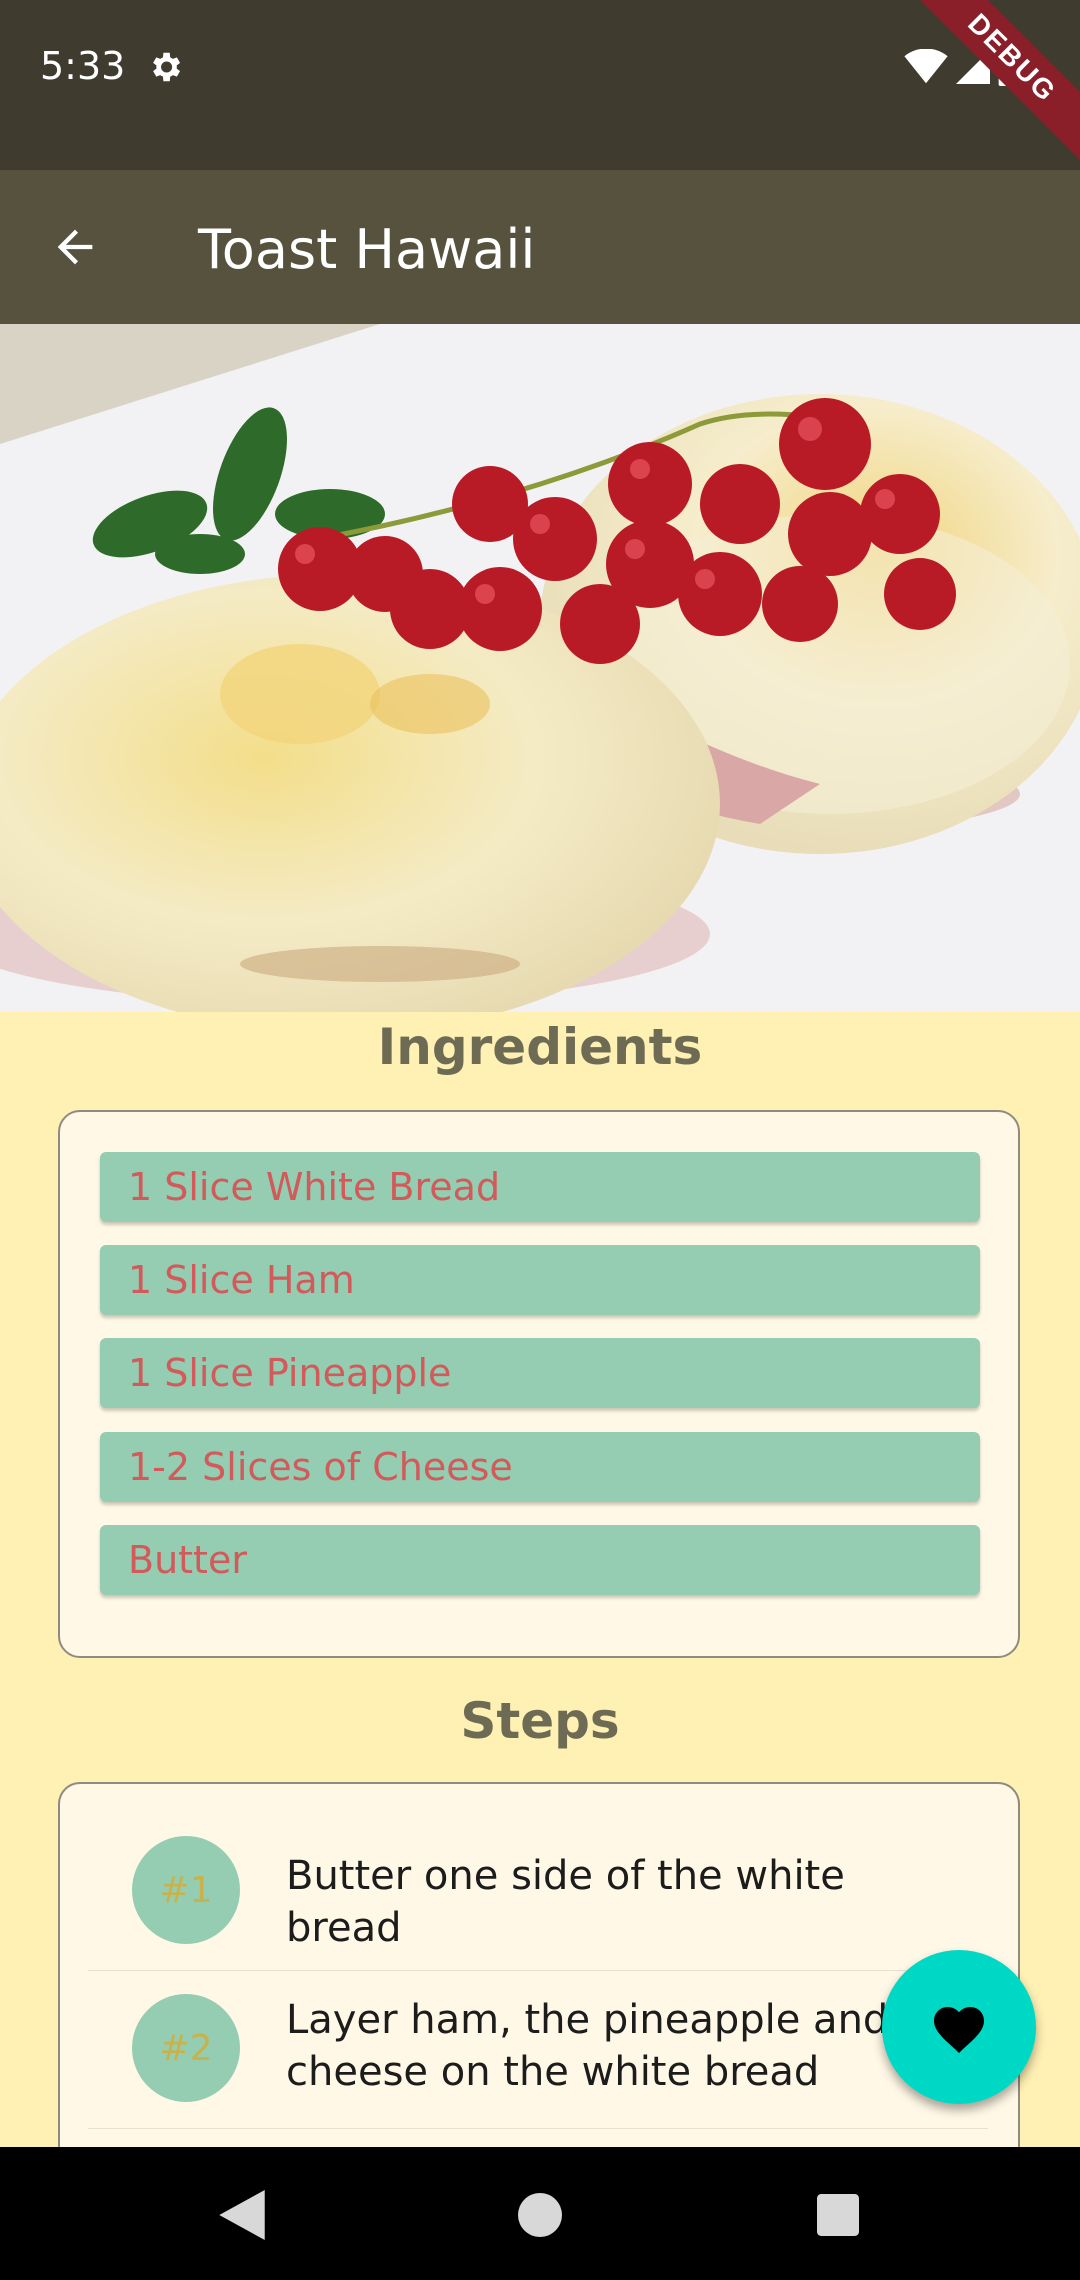 This screenshot has height=2280, width=1080. I want to click on favorite-button, so click(959, 2027).